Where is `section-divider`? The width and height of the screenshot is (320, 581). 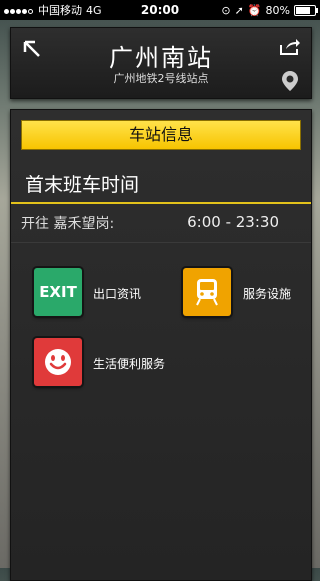
section-divider is located at coordinates (161, 203).